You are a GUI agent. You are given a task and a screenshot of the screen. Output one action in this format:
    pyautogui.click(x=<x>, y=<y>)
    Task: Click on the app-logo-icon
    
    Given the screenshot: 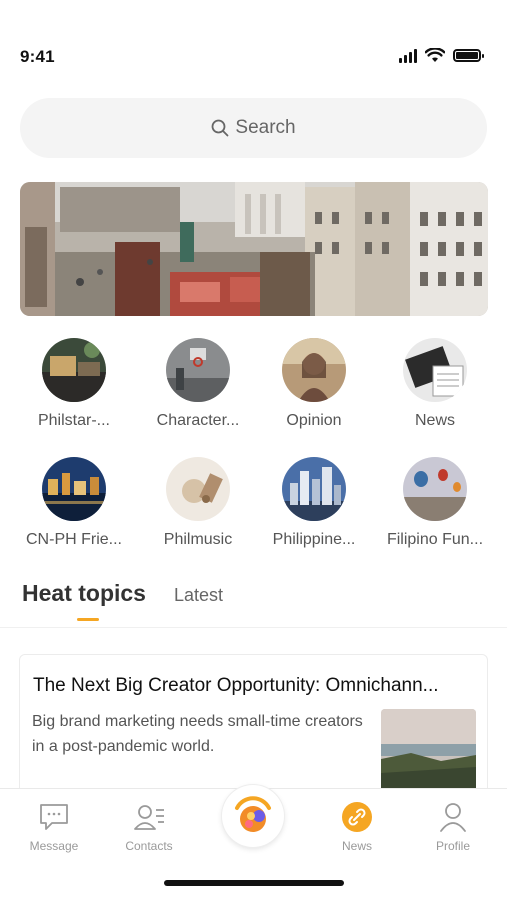 What is the action you would take?
    pyautogui.click(x=253, y=814)
    